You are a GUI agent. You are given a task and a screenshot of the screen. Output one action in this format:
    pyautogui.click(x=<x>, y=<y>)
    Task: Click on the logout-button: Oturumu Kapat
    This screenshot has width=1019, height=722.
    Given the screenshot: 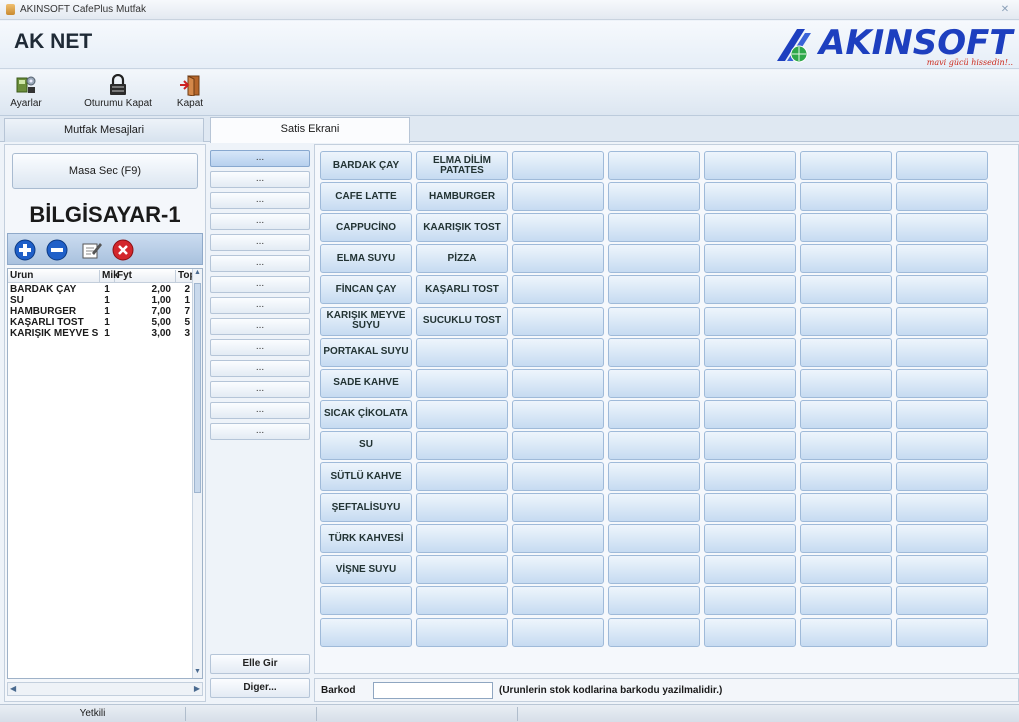 What is the action you would take?
    pyautogui.click(x=118, y=94)
    